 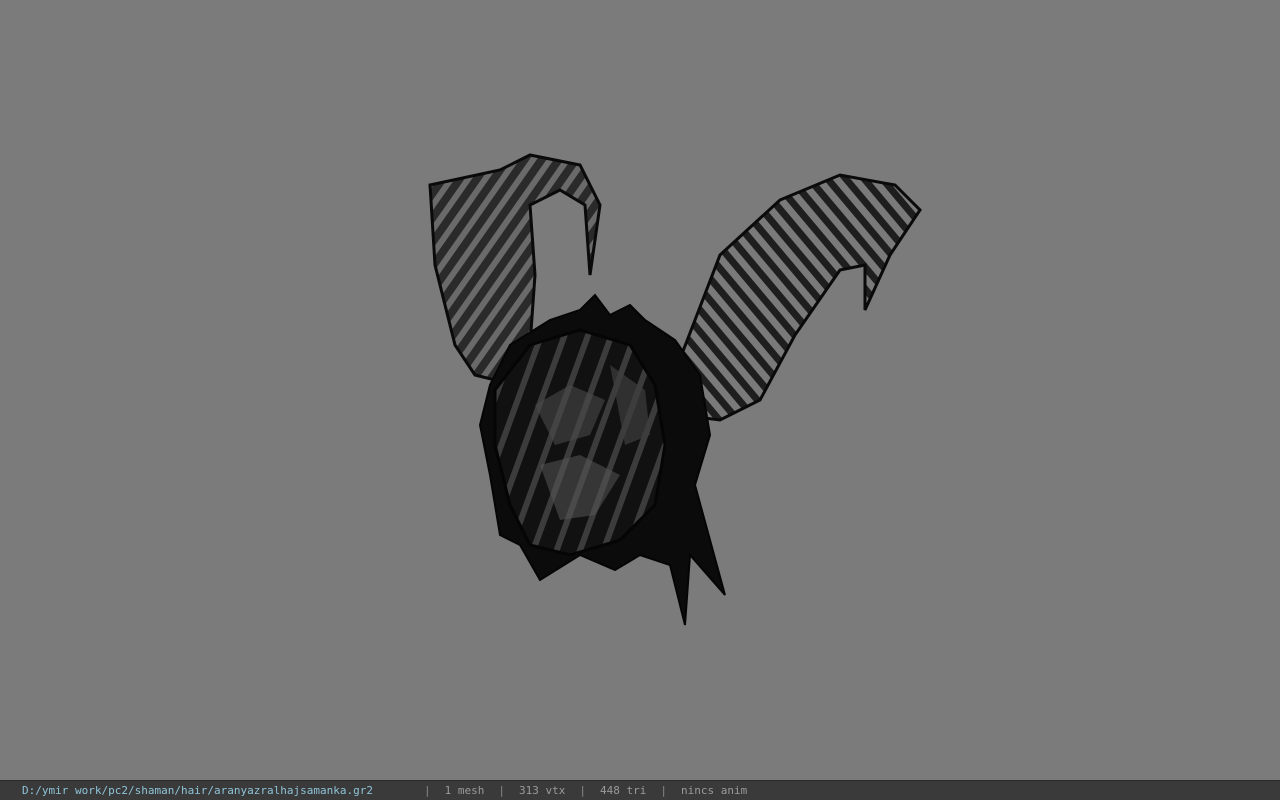 I want to click on mesh-count: 1 mesh, so click(x=464, y=790).